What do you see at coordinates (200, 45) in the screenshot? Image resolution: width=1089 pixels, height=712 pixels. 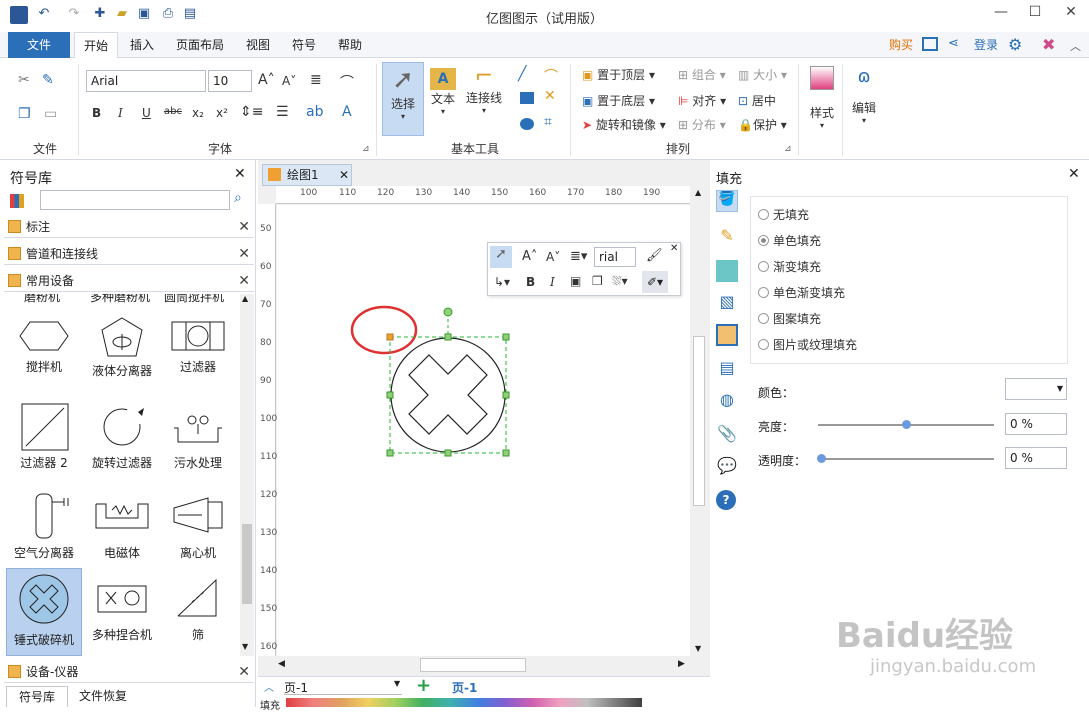 I see `menu-layout: 页面布局` at bounding box center [200, 45].